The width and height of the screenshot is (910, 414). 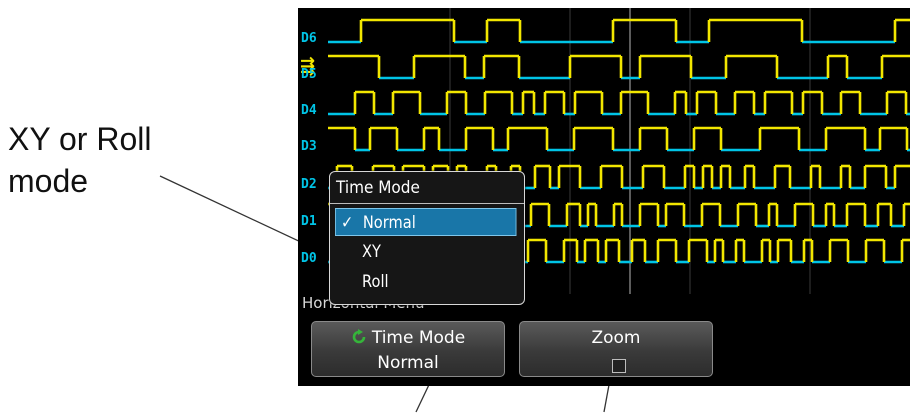 I want to click on channel-label-d1: D1, so click(x=309, y=221).